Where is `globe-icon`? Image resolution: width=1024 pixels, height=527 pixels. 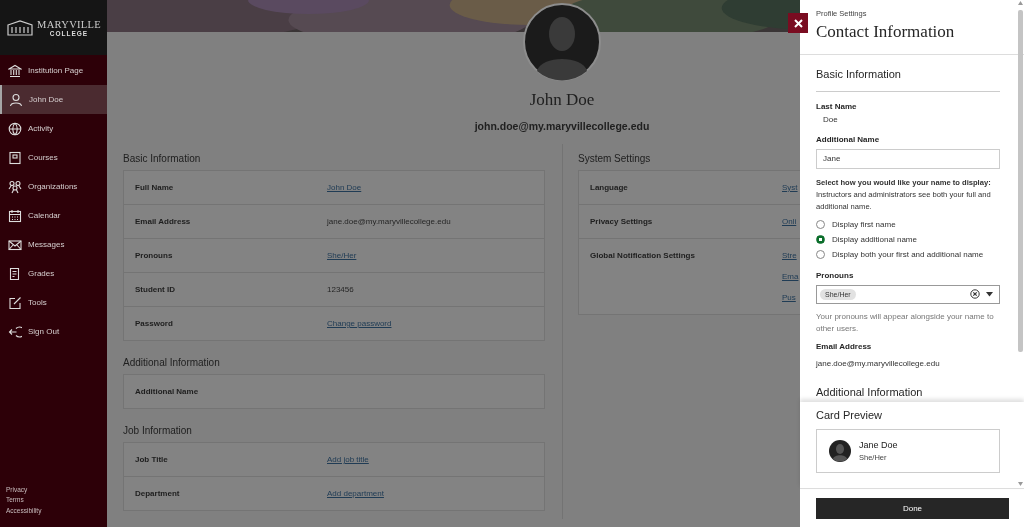
globe-icon is located at coordinates (15, 128).